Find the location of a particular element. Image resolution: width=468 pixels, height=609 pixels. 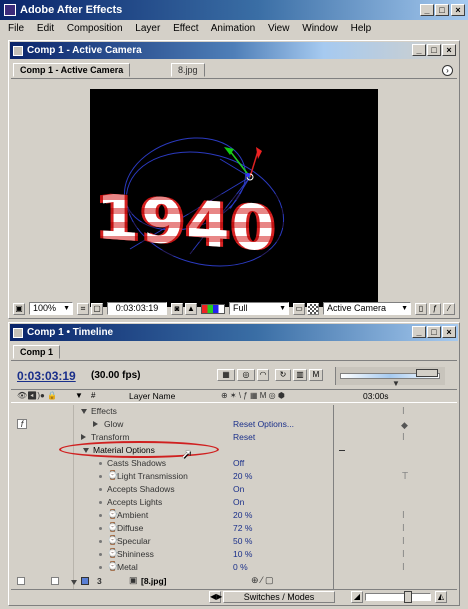

safe-zones-icon: ▢ is located at coordinates (97, 309).